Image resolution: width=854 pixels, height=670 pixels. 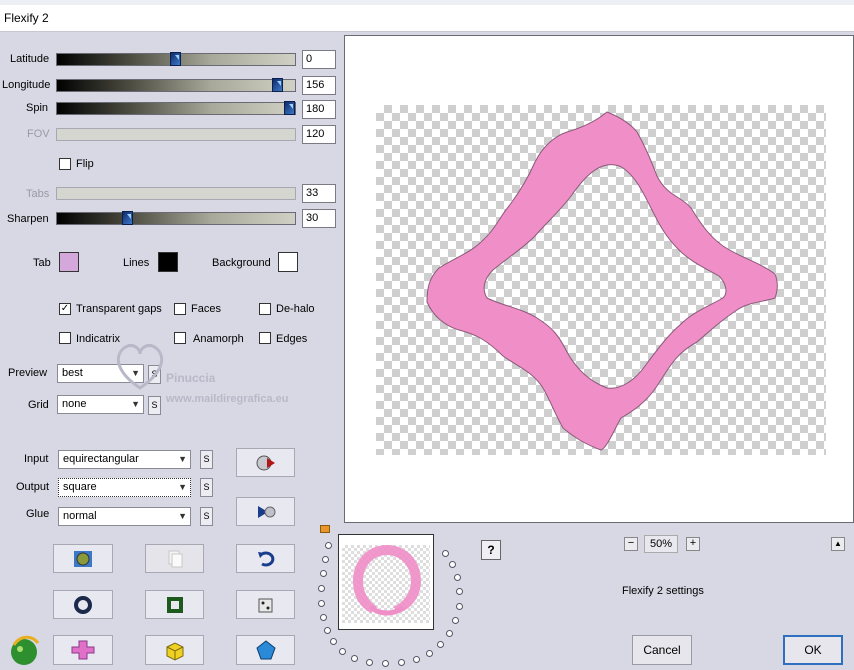 What do you see at coordinates (206, 516) in the screenshot?
I see `glue-s-button: S` at bounding box center [206, 516].